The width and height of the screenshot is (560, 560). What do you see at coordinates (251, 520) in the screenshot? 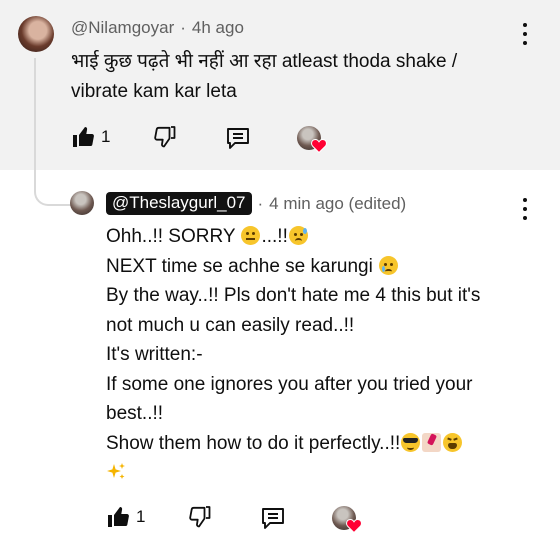
I see `reply-action-row: 1` at bounding box center [251, 520].